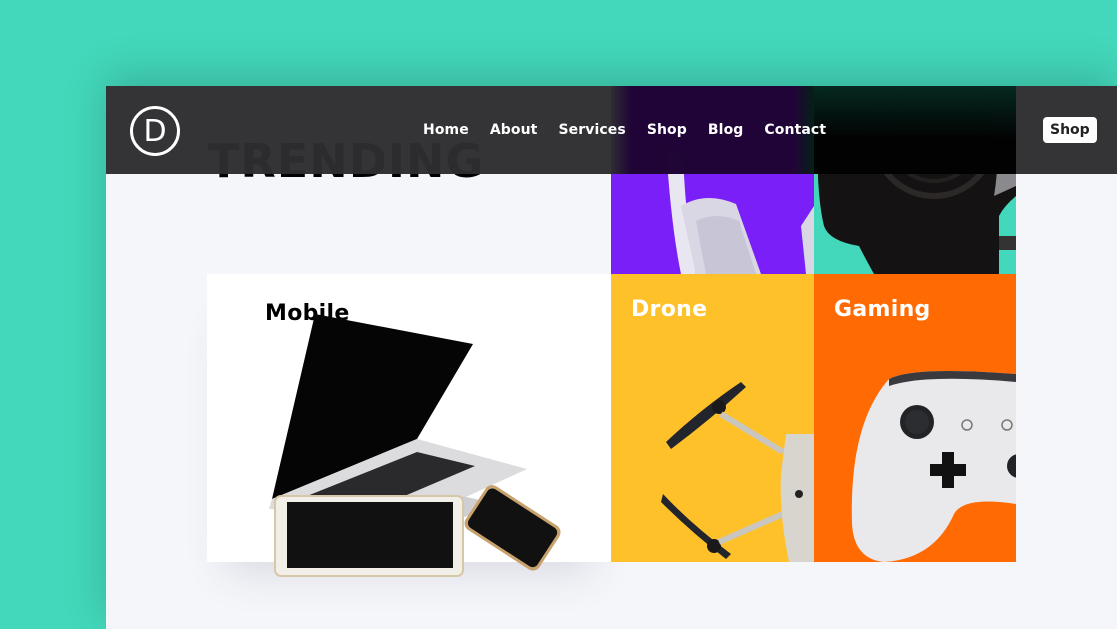 This screenshot has height=629, width=1117. Describe the element at coordinates (514, 130) in the screenshot. I see `nav-link-about: About` at that location.